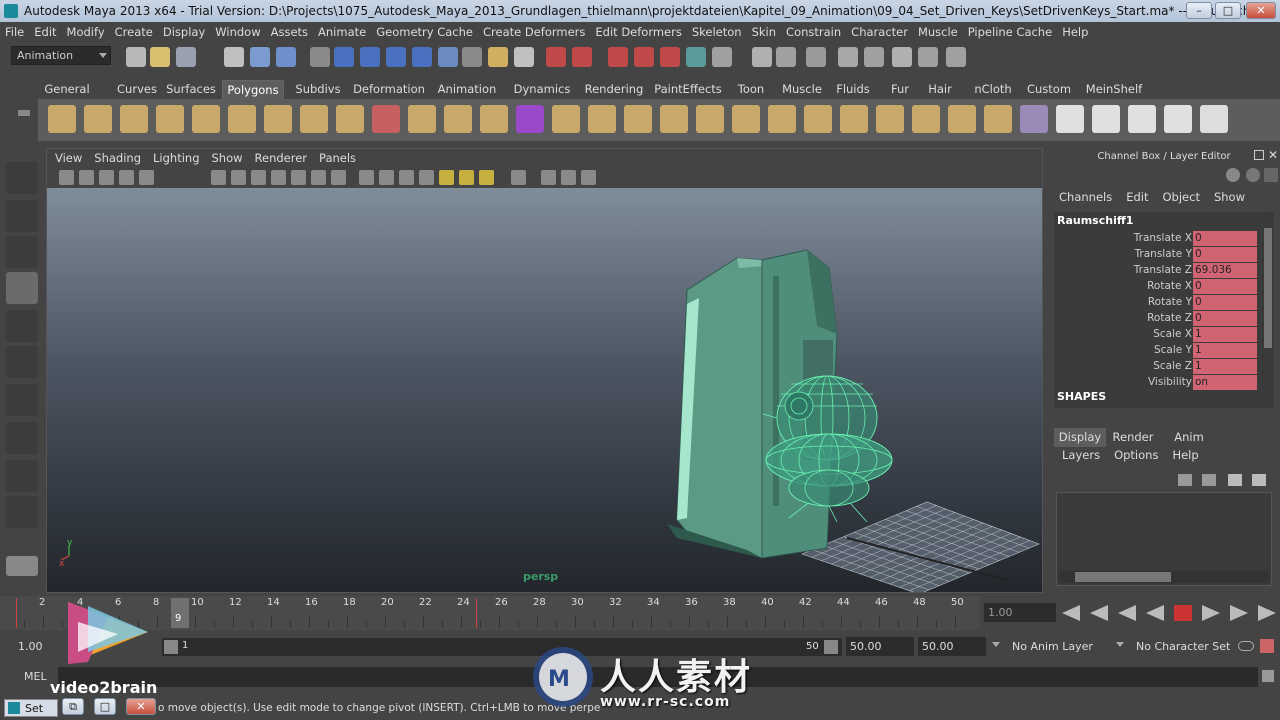 This screenshot has height=720, width=1280. I want to click on grid-toggle-icon, so click(218, 177).